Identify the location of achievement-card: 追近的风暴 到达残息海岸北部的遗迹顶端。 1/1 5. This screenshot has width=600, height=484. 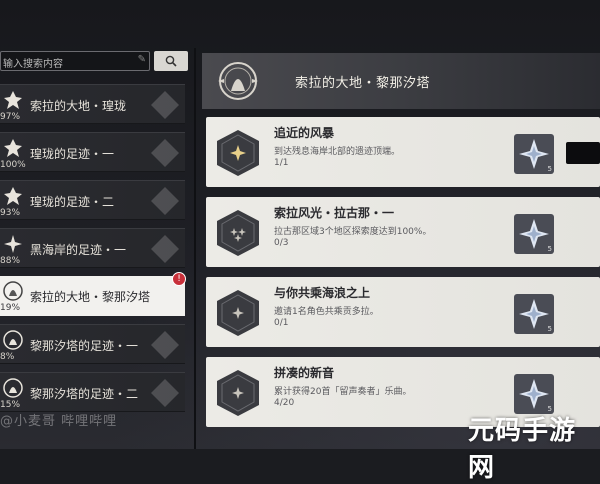
(403, 152).